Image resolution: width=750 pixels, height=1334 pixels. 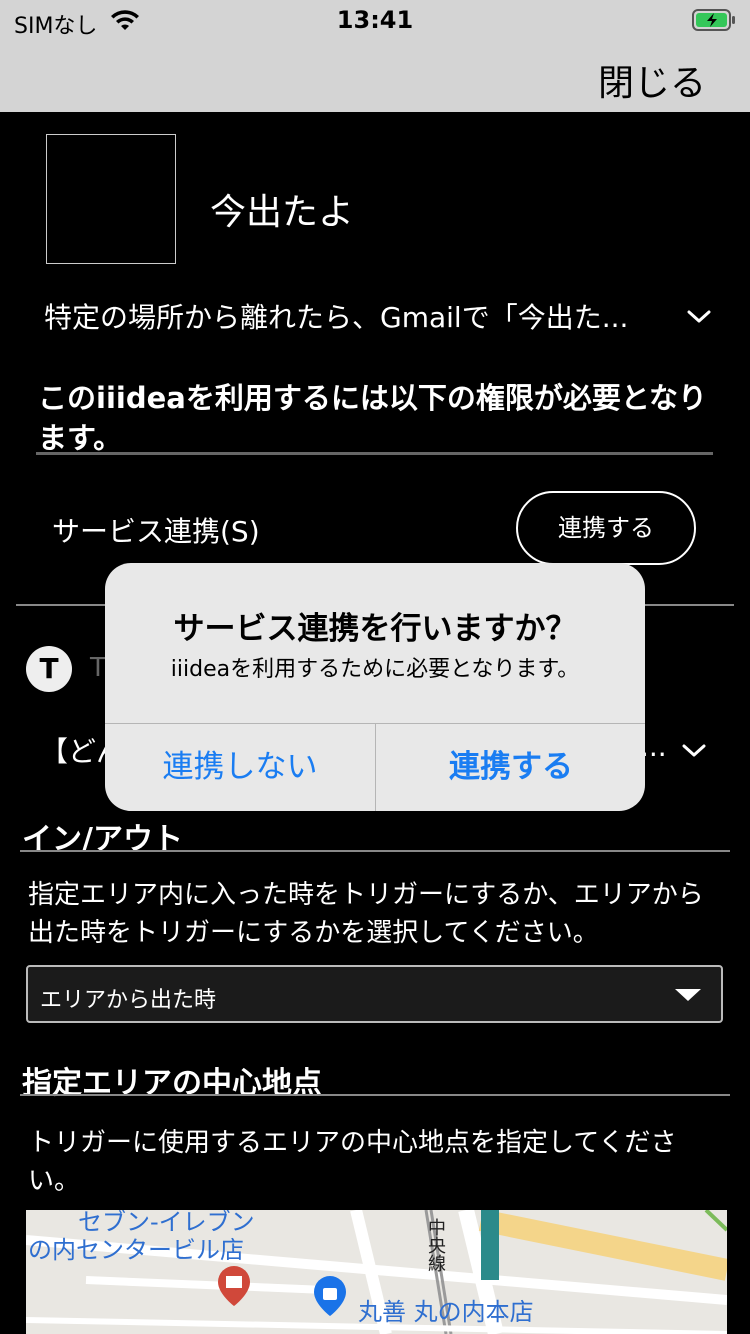 What do you see at coordinates (375, 629) in the screenshot?
I see `alert-title: サービス連携を行いますか？` at bounding box center [375, 629].